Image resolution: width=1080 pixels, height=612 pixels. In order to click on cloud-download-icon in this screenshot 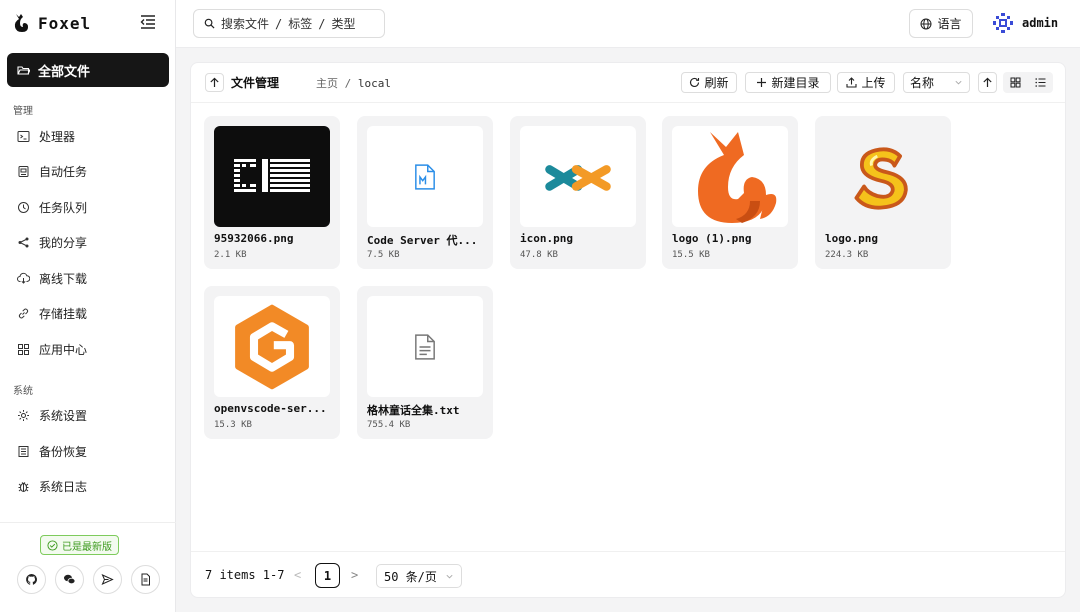, I will do `click(23, 278)`.